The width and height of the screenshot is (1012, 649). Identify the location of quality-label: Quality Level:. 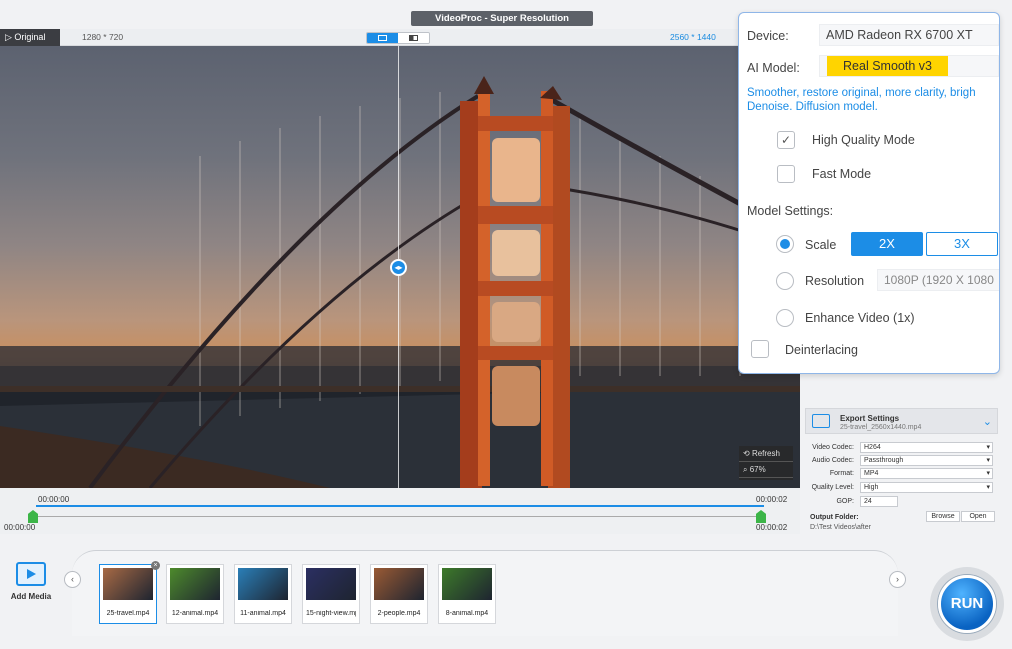
(832, 487).